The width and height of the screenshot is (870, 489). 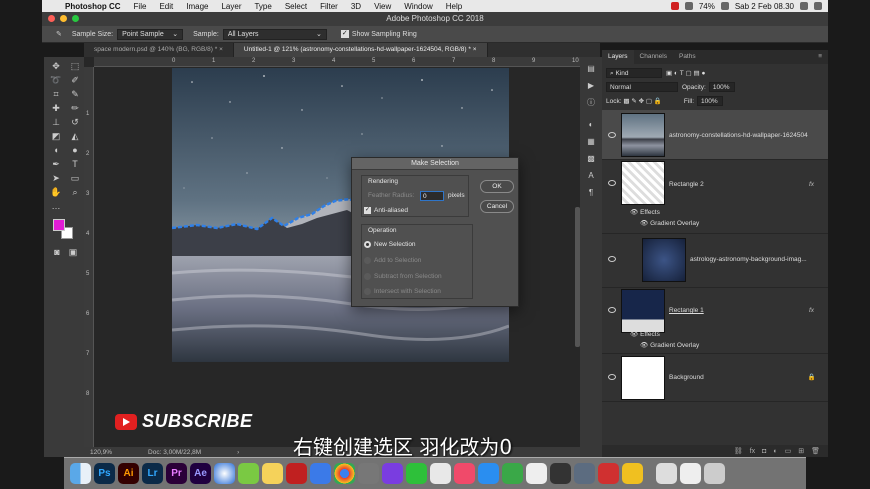 What do you see at coordinates (75, 192) in the screenshot?
I see `zoom-tool-icon: ⌕` at bounding box center [75, 192].